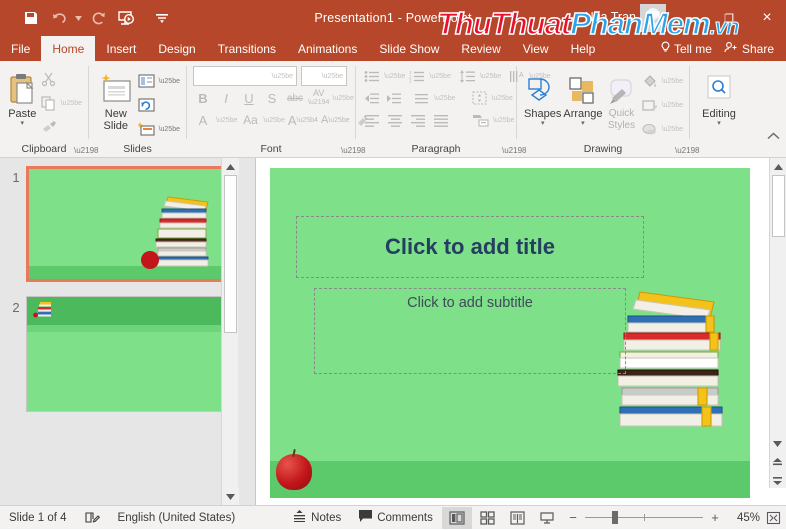 The height and width of the screenshot is (530, 786). I want to click on numbering-icon: 123, so click(417, 76).